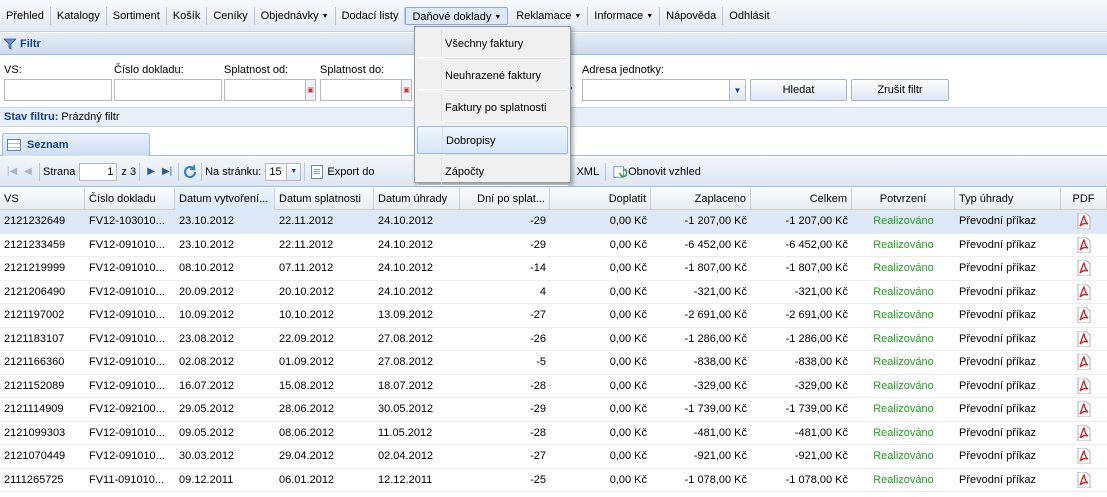 This screenshot has width=1107, height=497. I want to click on previous-page-icon: ◀, so click(28, 172).